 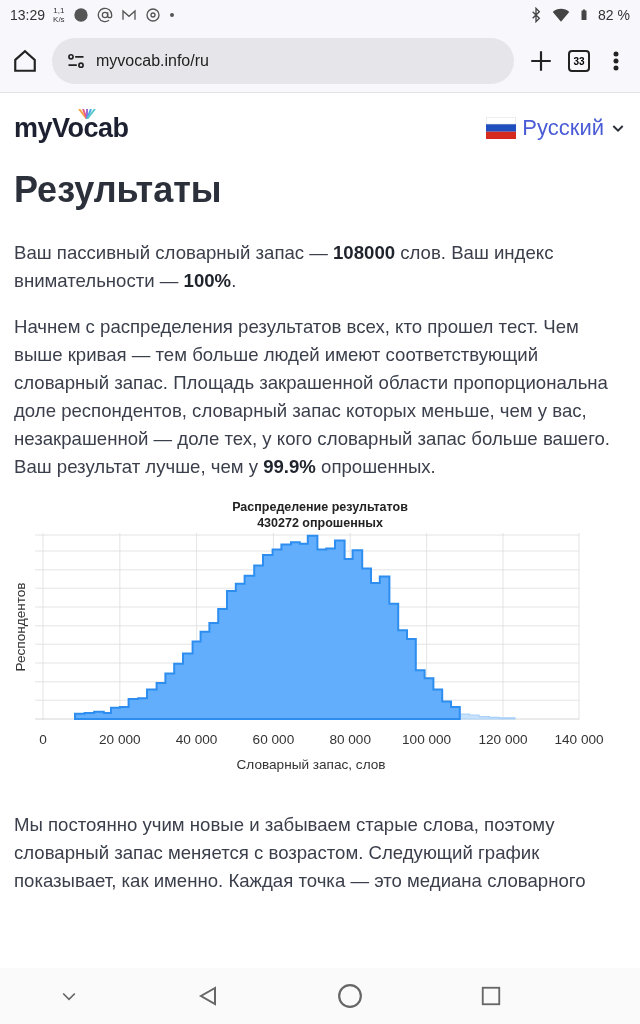 I want to click on chart-subtitle: 430272 опрошенных, so click(x=320, y=523).